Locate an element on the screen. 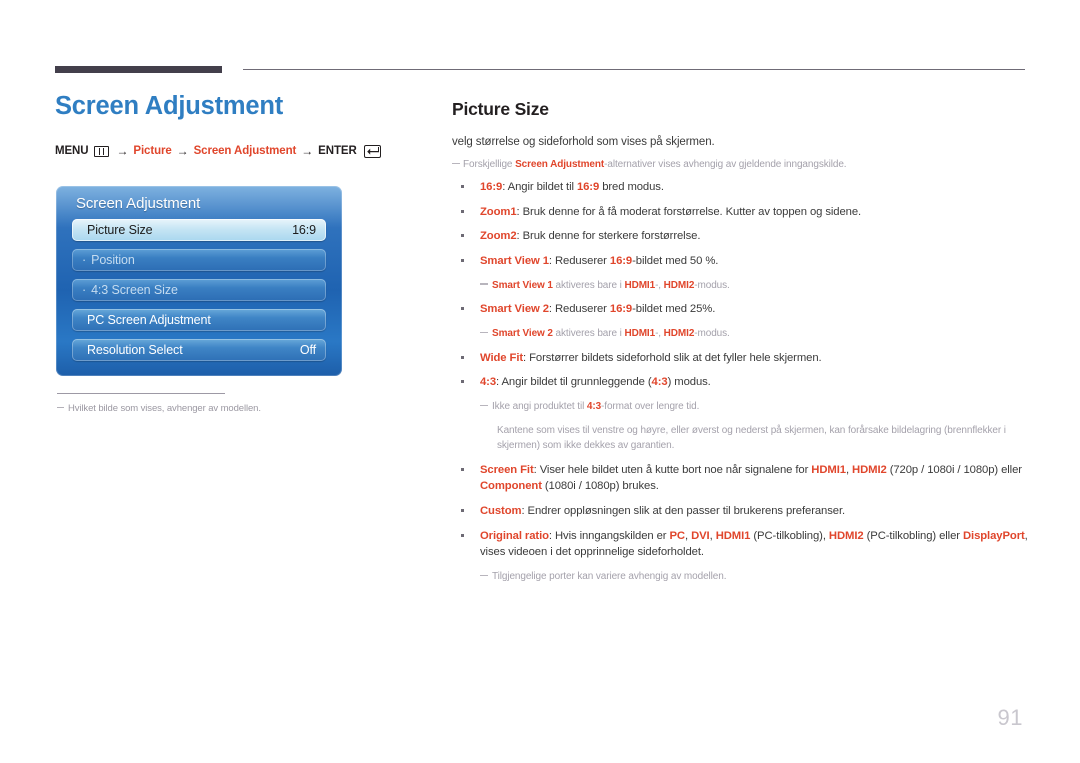  option-term: Wide Fit is located at coordinates (502, 357).